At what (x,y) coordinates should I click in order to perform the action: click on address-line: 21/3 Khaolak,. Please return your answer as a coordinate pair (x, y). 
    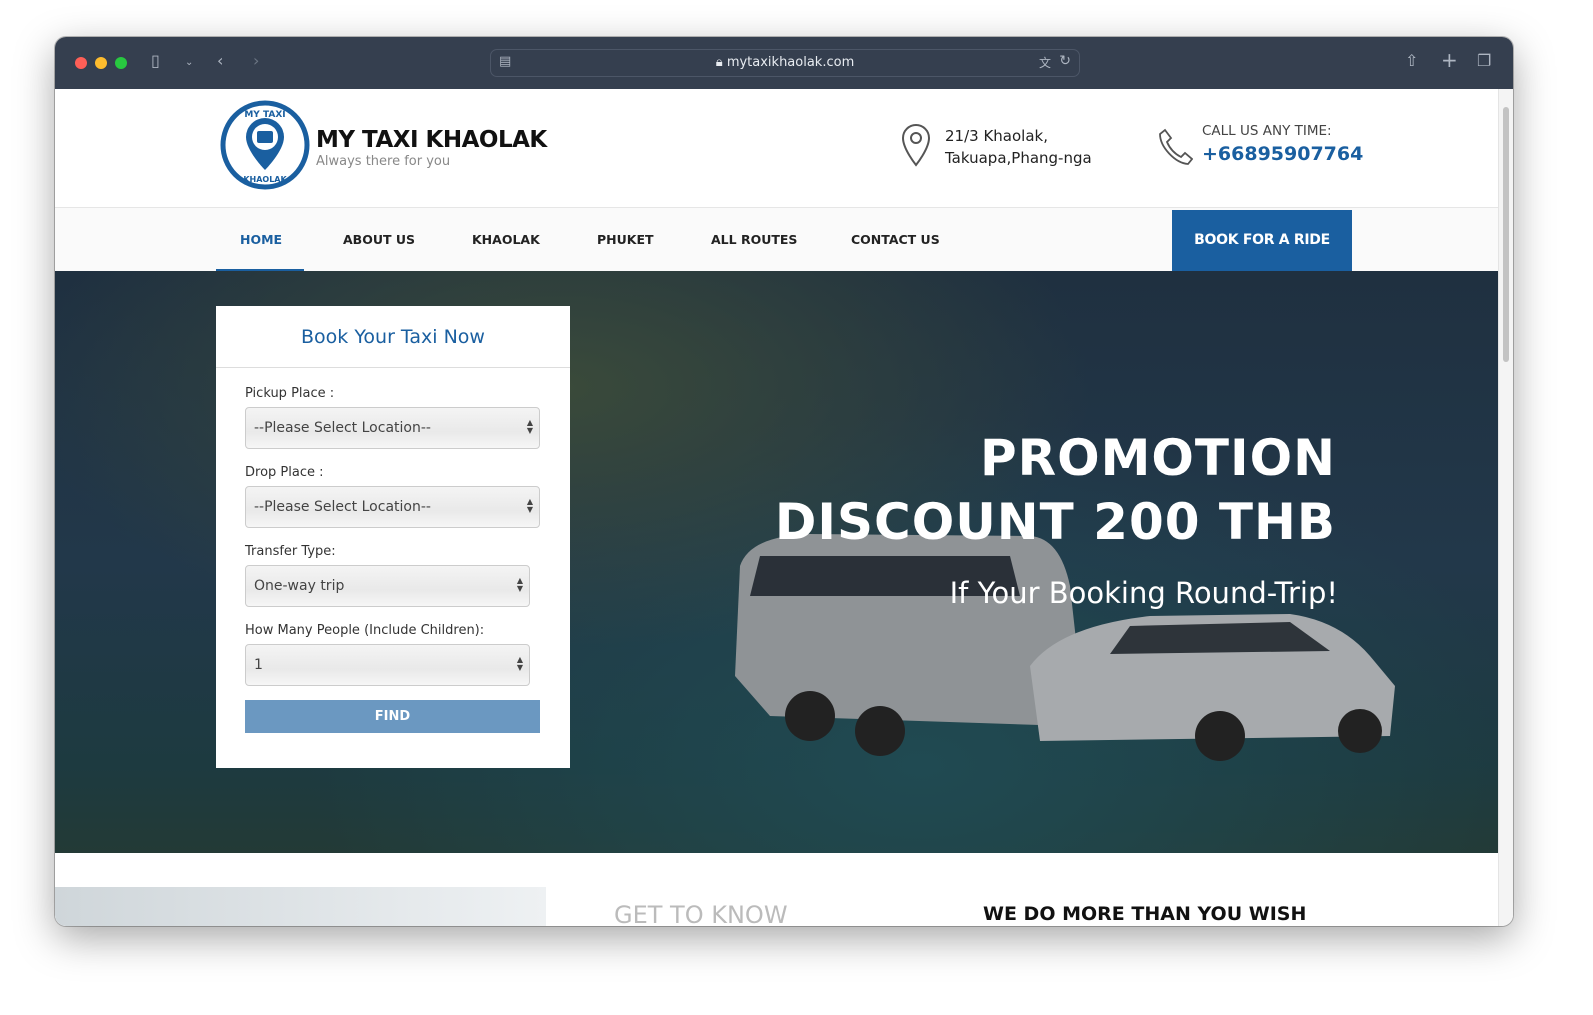
    Looking at the image, I should click on (996, 136).